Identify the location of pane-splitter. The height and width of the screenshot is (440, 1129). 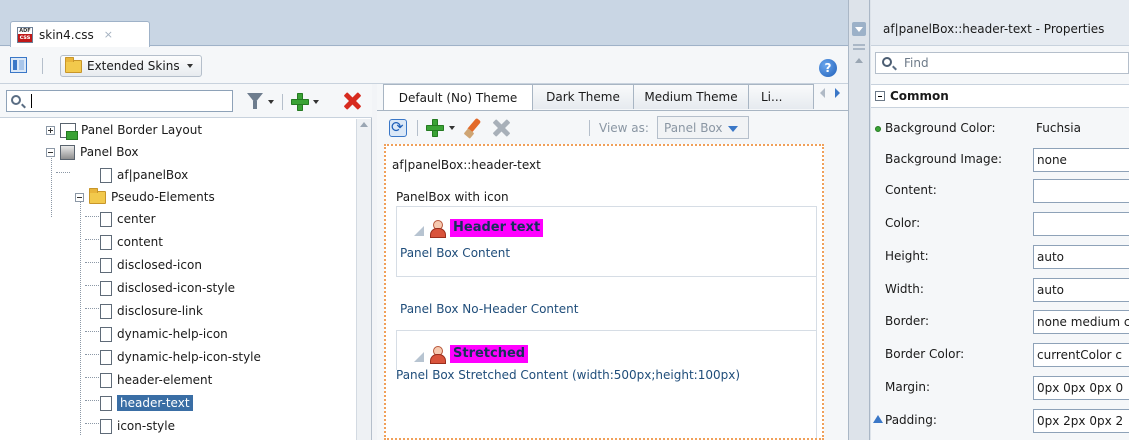
(859, 220).